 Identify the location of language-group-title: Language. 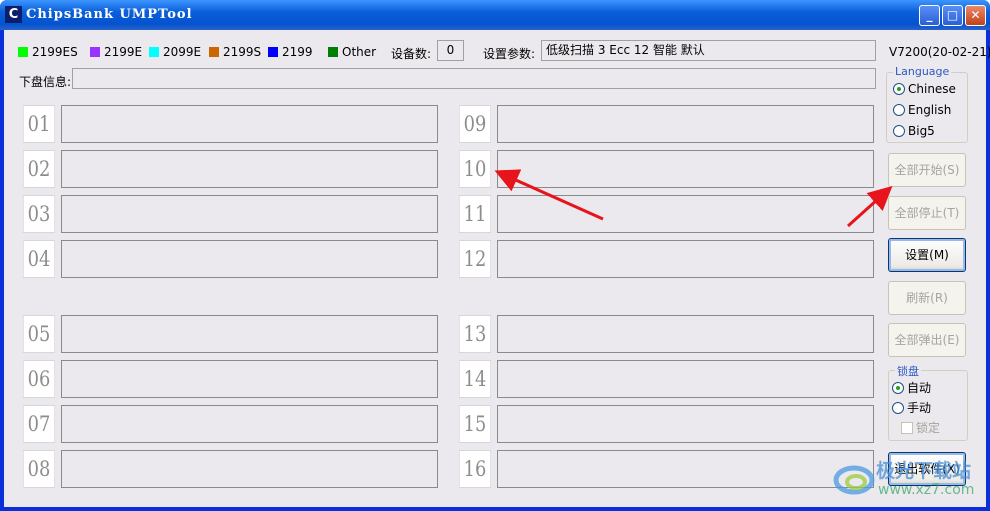
(922, 71).